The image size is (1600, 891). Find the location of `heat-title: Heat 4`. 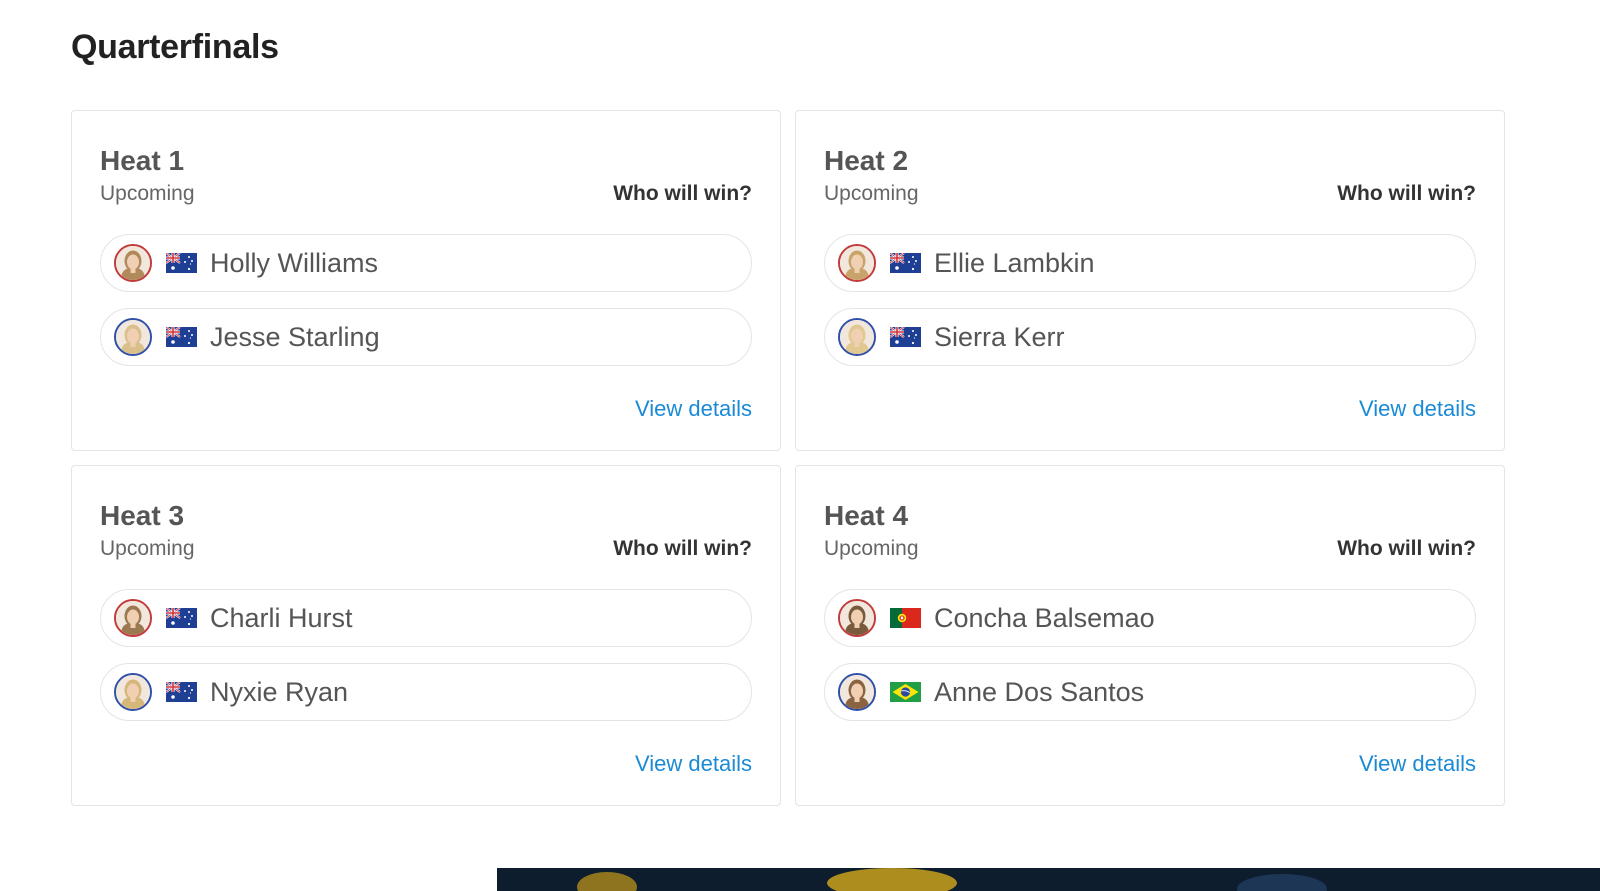

heat-title: Heat 4 is located at coordinates (866, 515).